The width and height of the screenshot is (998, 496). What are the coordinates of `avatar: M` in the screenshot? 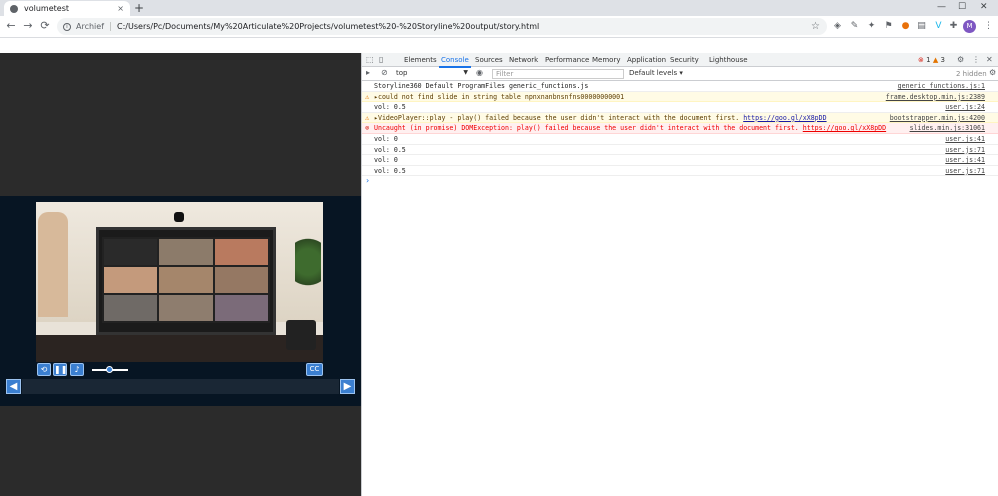 It's located at (969, 26).